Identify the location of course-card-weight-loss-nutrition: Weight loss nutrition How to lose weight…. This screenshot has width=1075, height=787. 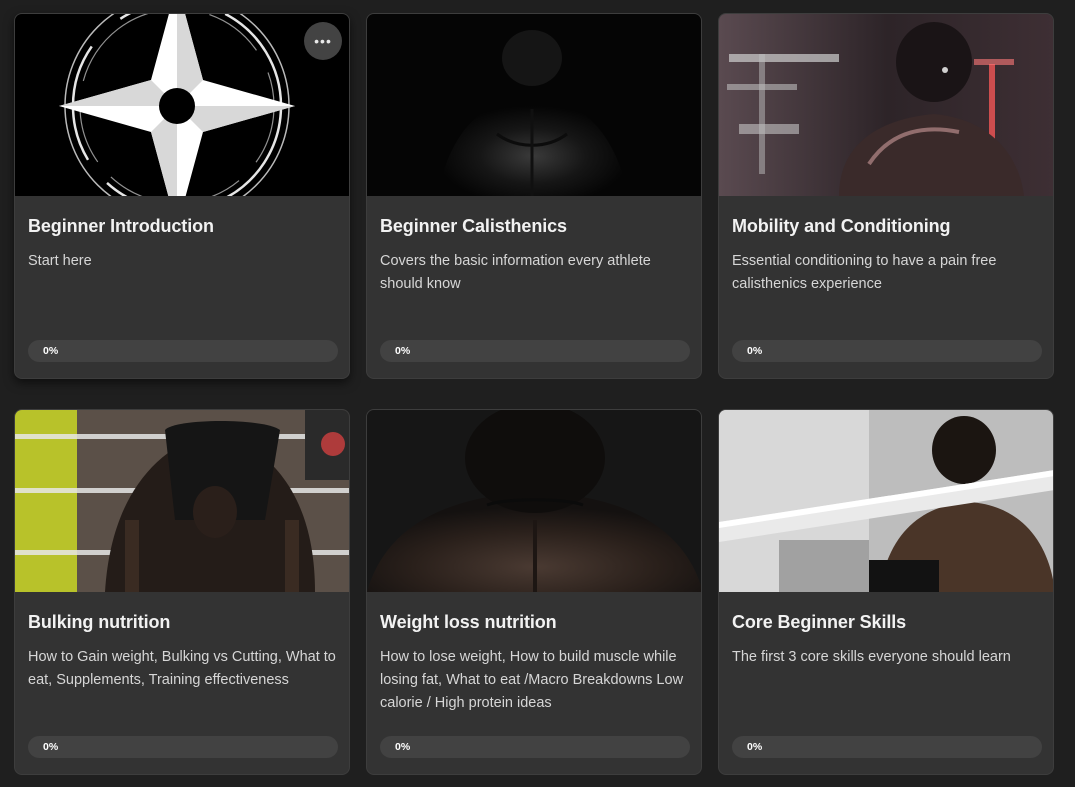
(534, 592).